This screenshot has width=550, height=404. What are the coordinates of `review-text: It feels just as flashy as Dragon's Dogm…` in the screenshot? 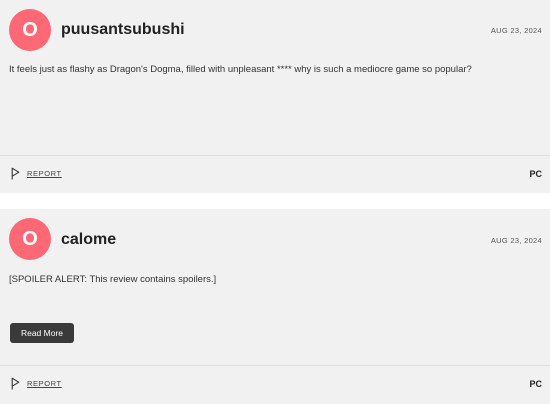 It's located at (240, 69).